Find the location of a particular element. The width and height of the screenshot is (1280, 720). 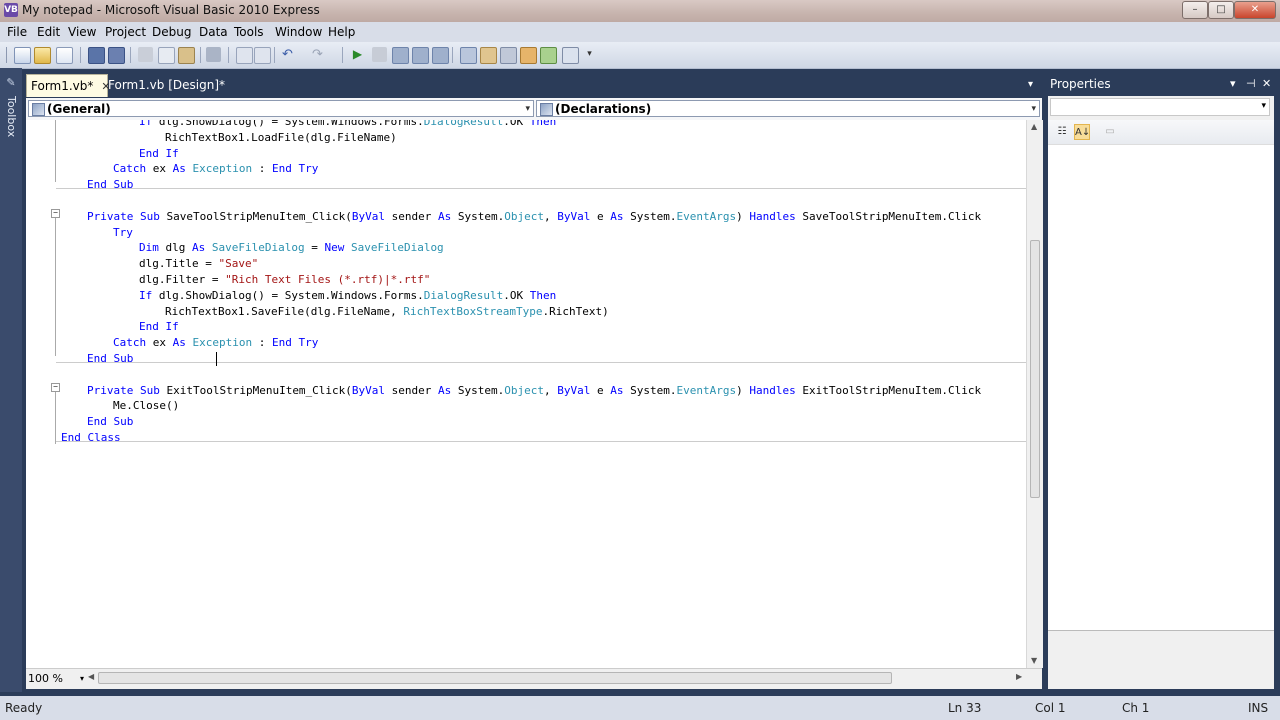

code-line: Catch ex As Exception : End Try is located at coordinates (215, 169).